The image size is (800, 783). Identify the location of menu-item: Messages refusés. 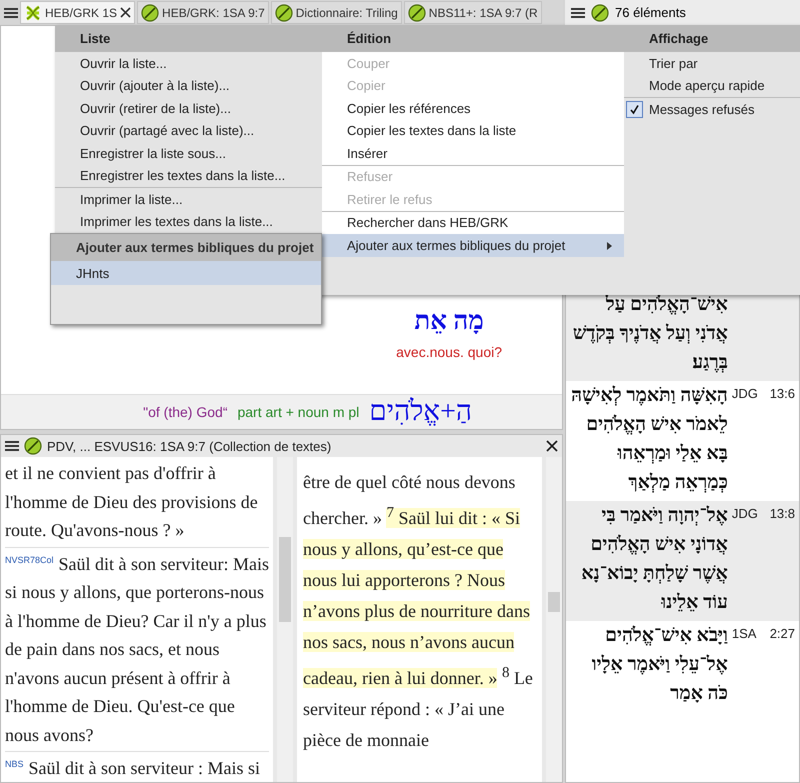
(712, 109).